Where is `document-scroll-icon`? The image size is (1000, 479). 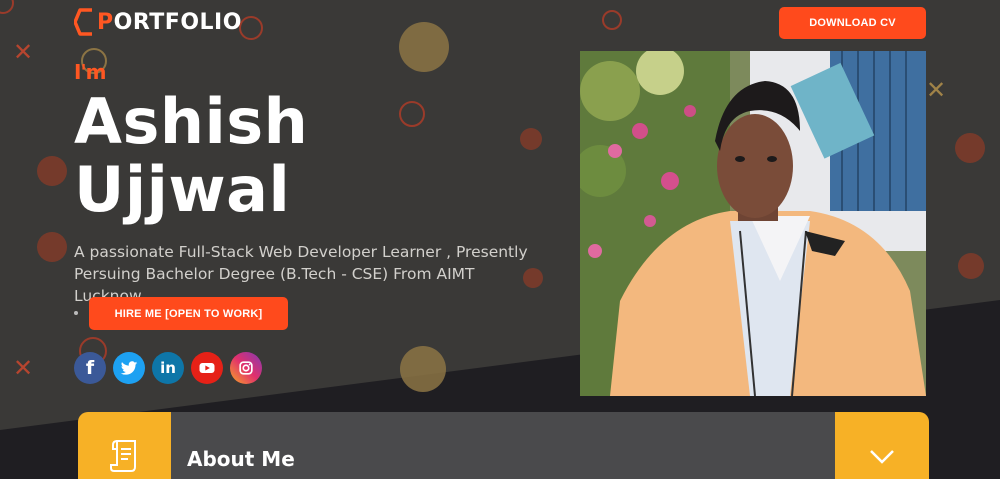 document-scroll-icon is located at coordinates (122, 456).